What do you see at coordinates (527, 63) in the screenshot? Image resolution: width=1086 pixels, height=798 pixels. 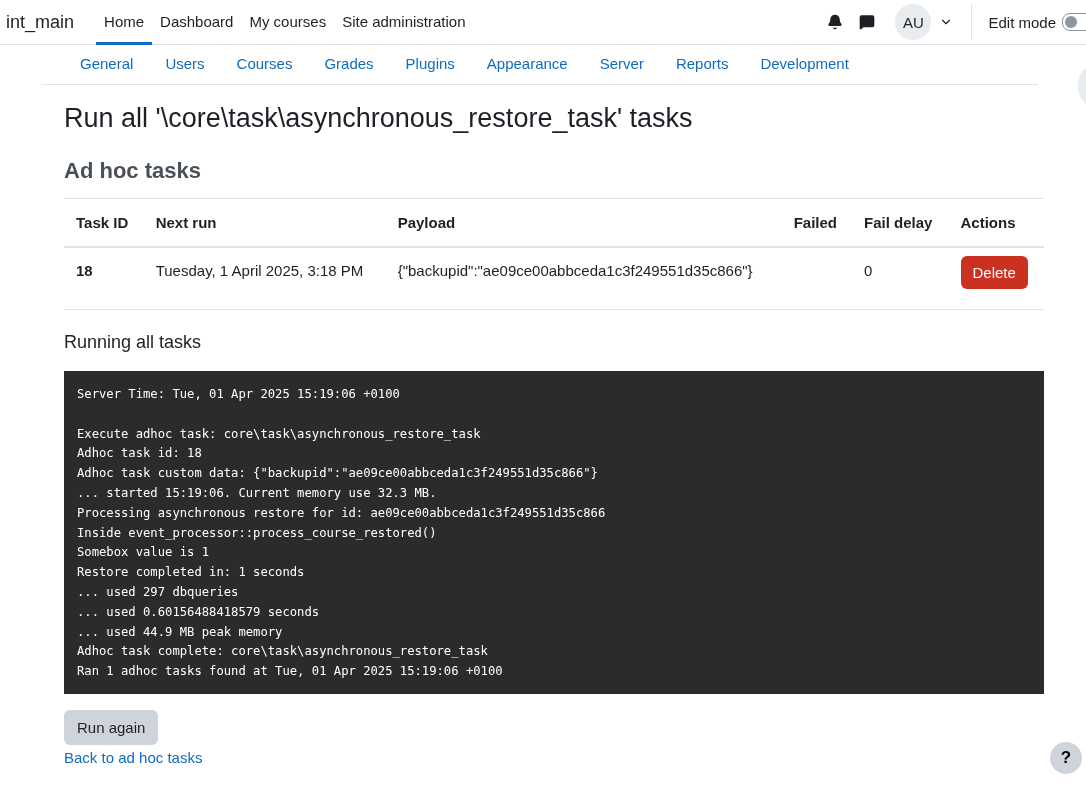 I see `admin-tab: Appearance` at bounding box center [527, 63].